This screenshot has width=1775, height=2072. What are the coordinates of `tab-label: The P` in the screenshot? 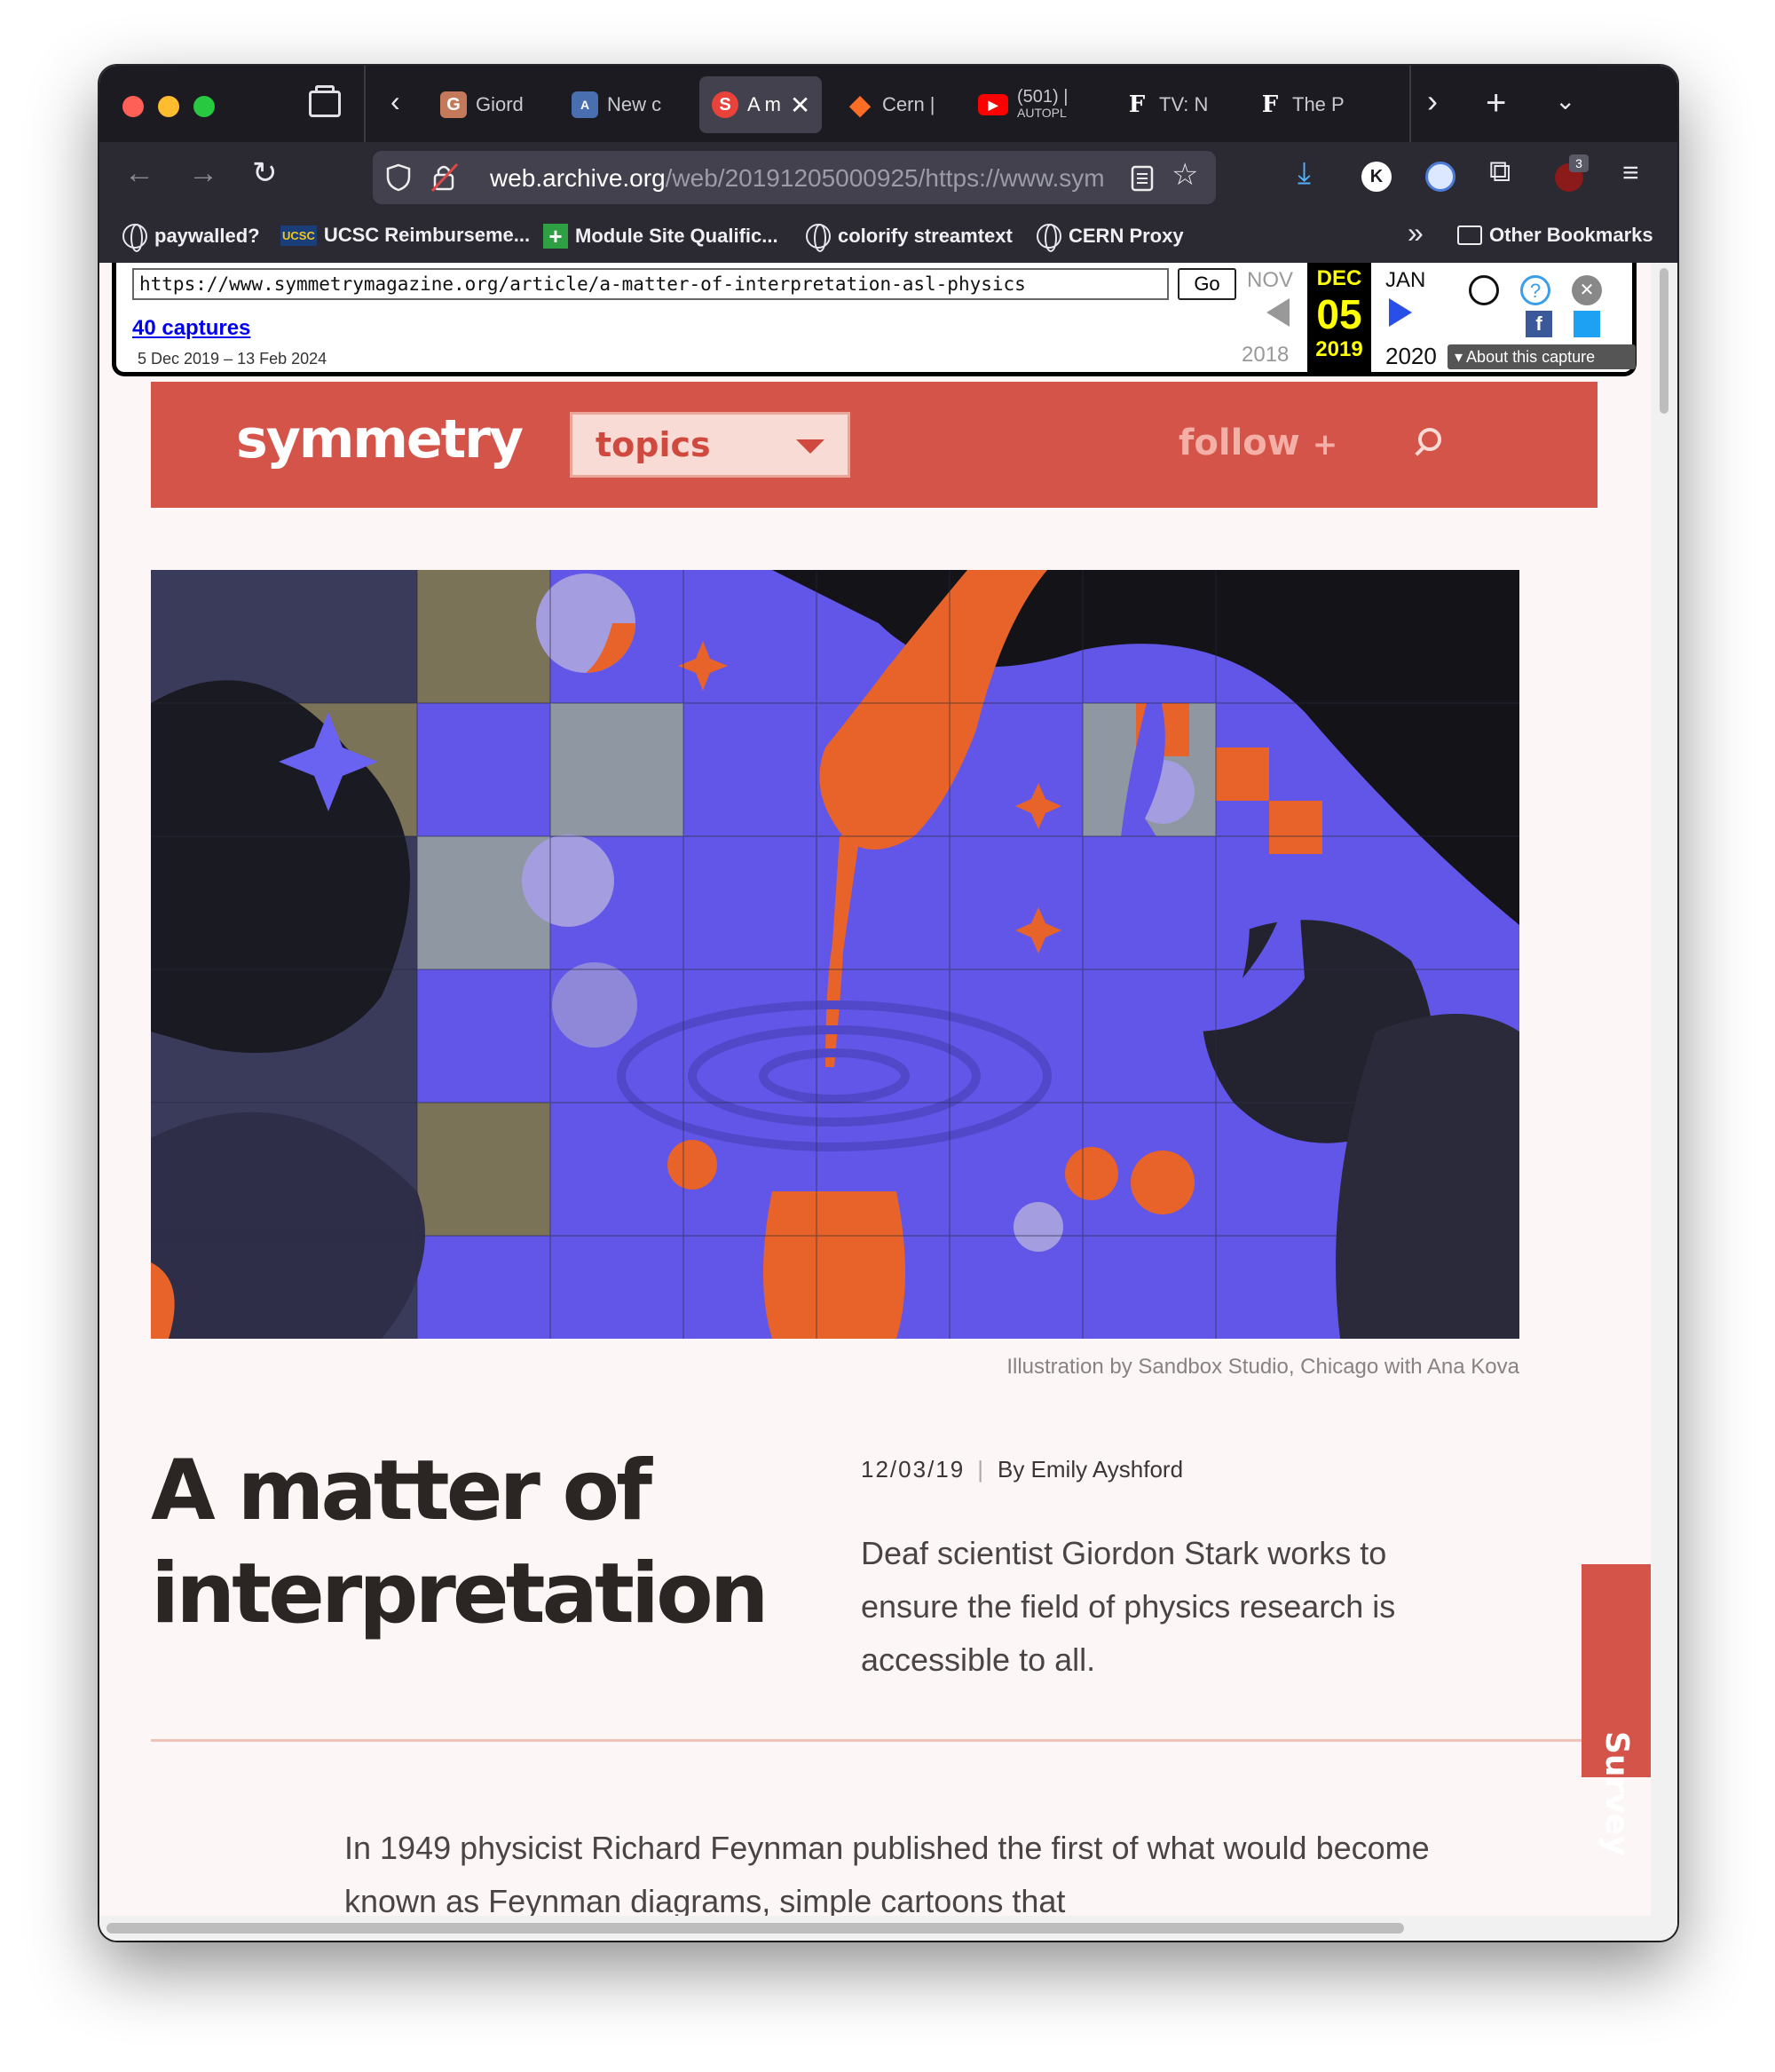 It's located at (1318, 104).